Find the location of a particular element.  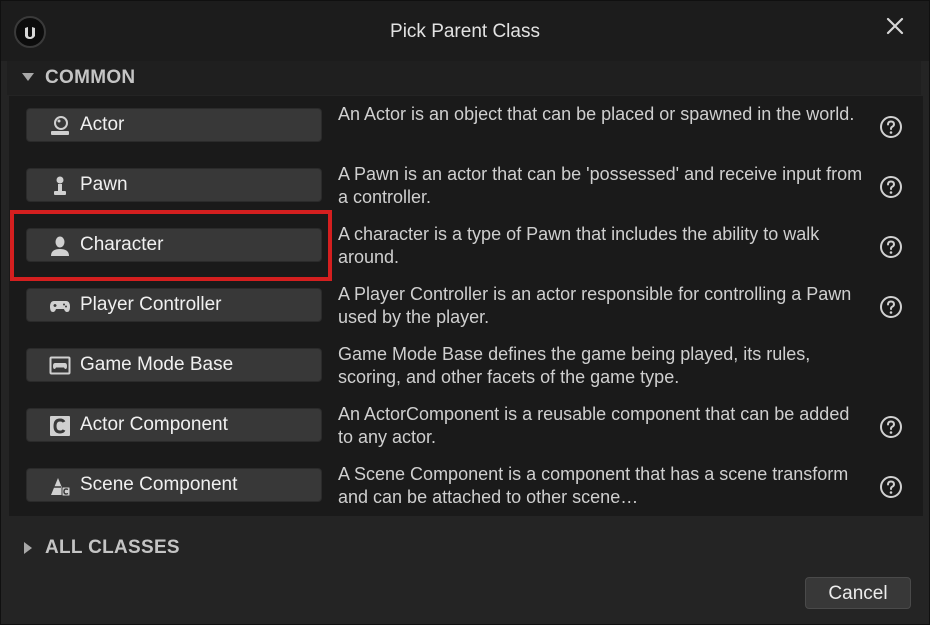

close-icon is located at coordinates (895, 27).